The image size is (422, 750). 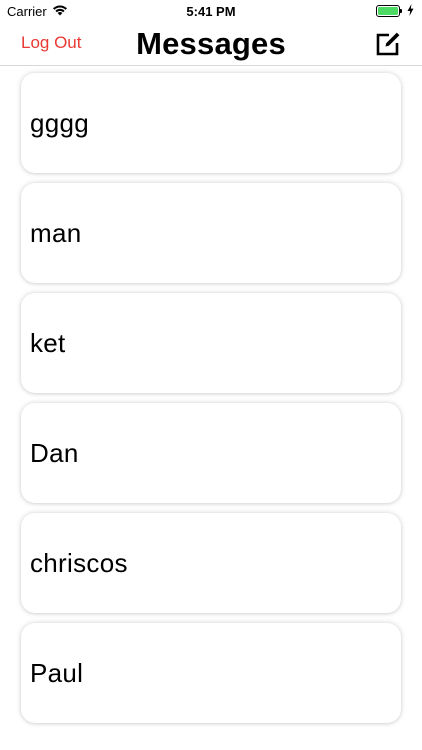 I want to click on conversation-name: Dan, so click(x=54, y=452).